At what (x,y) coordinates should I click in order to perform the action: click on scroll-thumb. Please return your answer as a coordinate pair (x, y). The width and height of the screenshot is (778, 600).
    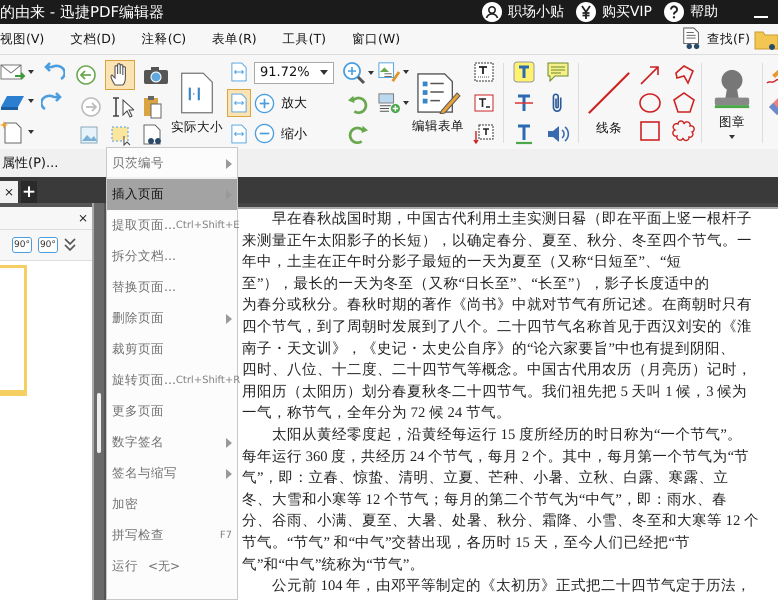
    Looking at the image, I should click on (99, 423).